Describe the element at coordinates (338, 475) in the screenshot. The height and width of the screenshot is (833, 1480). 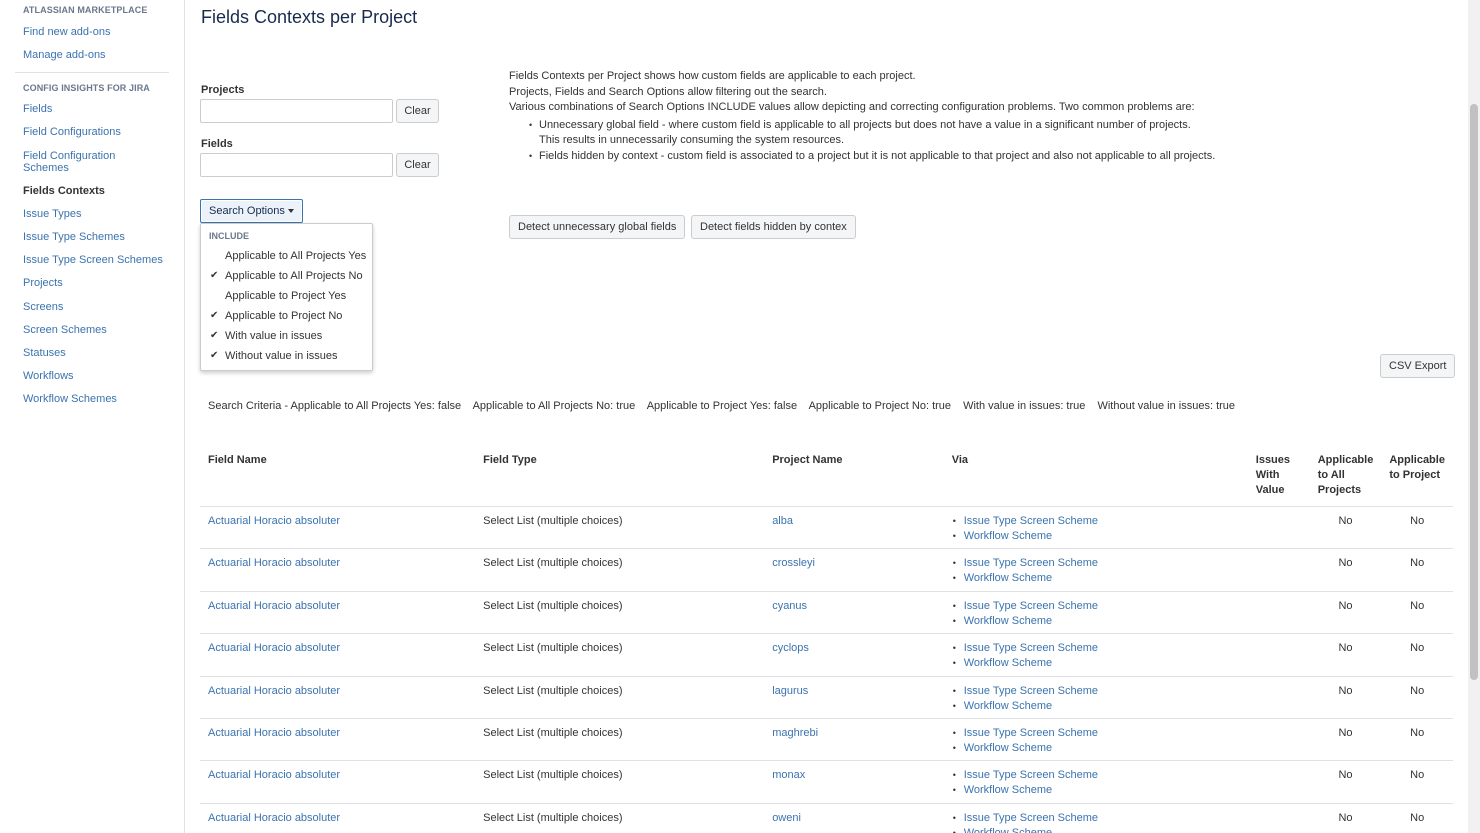
I see `col-header-field-name: Field Name` at that location.